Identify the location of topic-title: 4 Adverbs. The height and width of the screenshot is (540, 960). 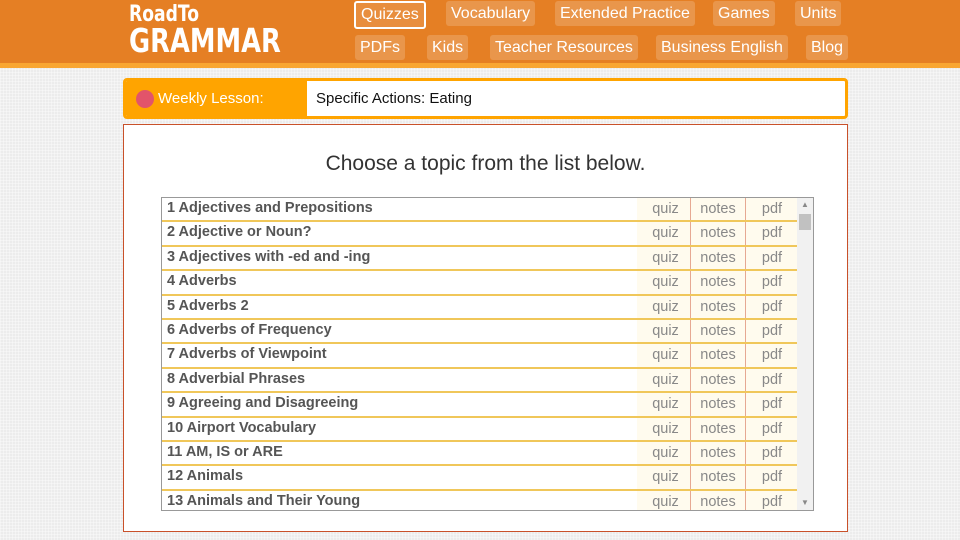
(399, 282).